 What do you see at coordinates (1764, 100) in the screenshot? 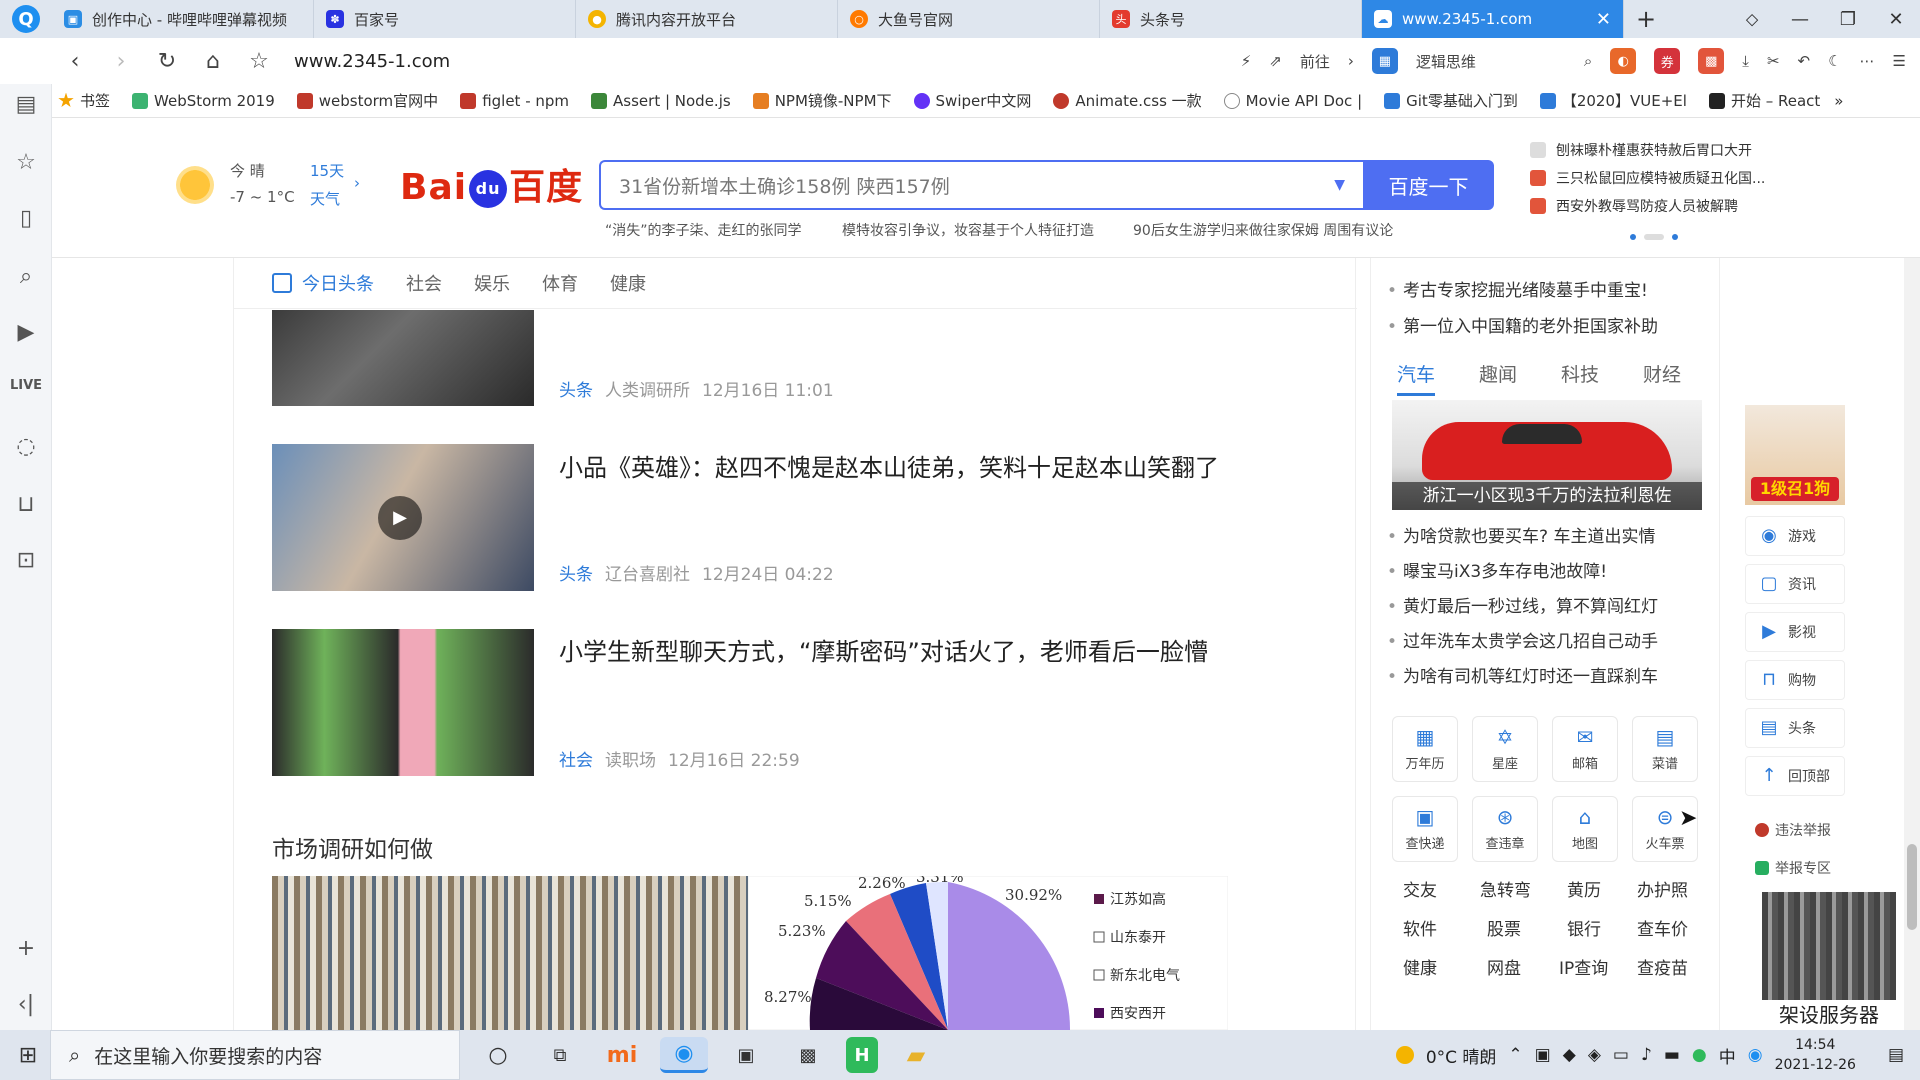
I see `bookmark-item: 开始 – React` at bounding box center [1764, 100].